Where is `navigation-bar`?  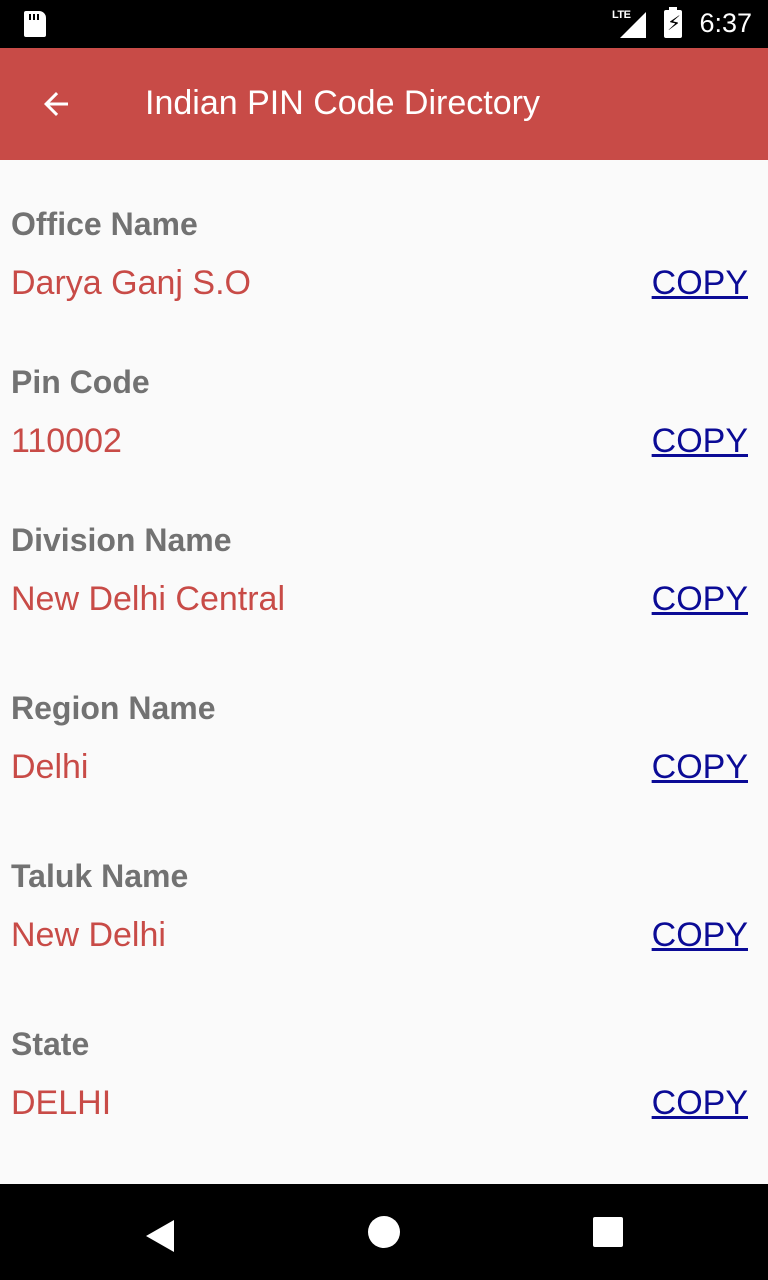
navigation-bar is located at coordinates (384, 1232).